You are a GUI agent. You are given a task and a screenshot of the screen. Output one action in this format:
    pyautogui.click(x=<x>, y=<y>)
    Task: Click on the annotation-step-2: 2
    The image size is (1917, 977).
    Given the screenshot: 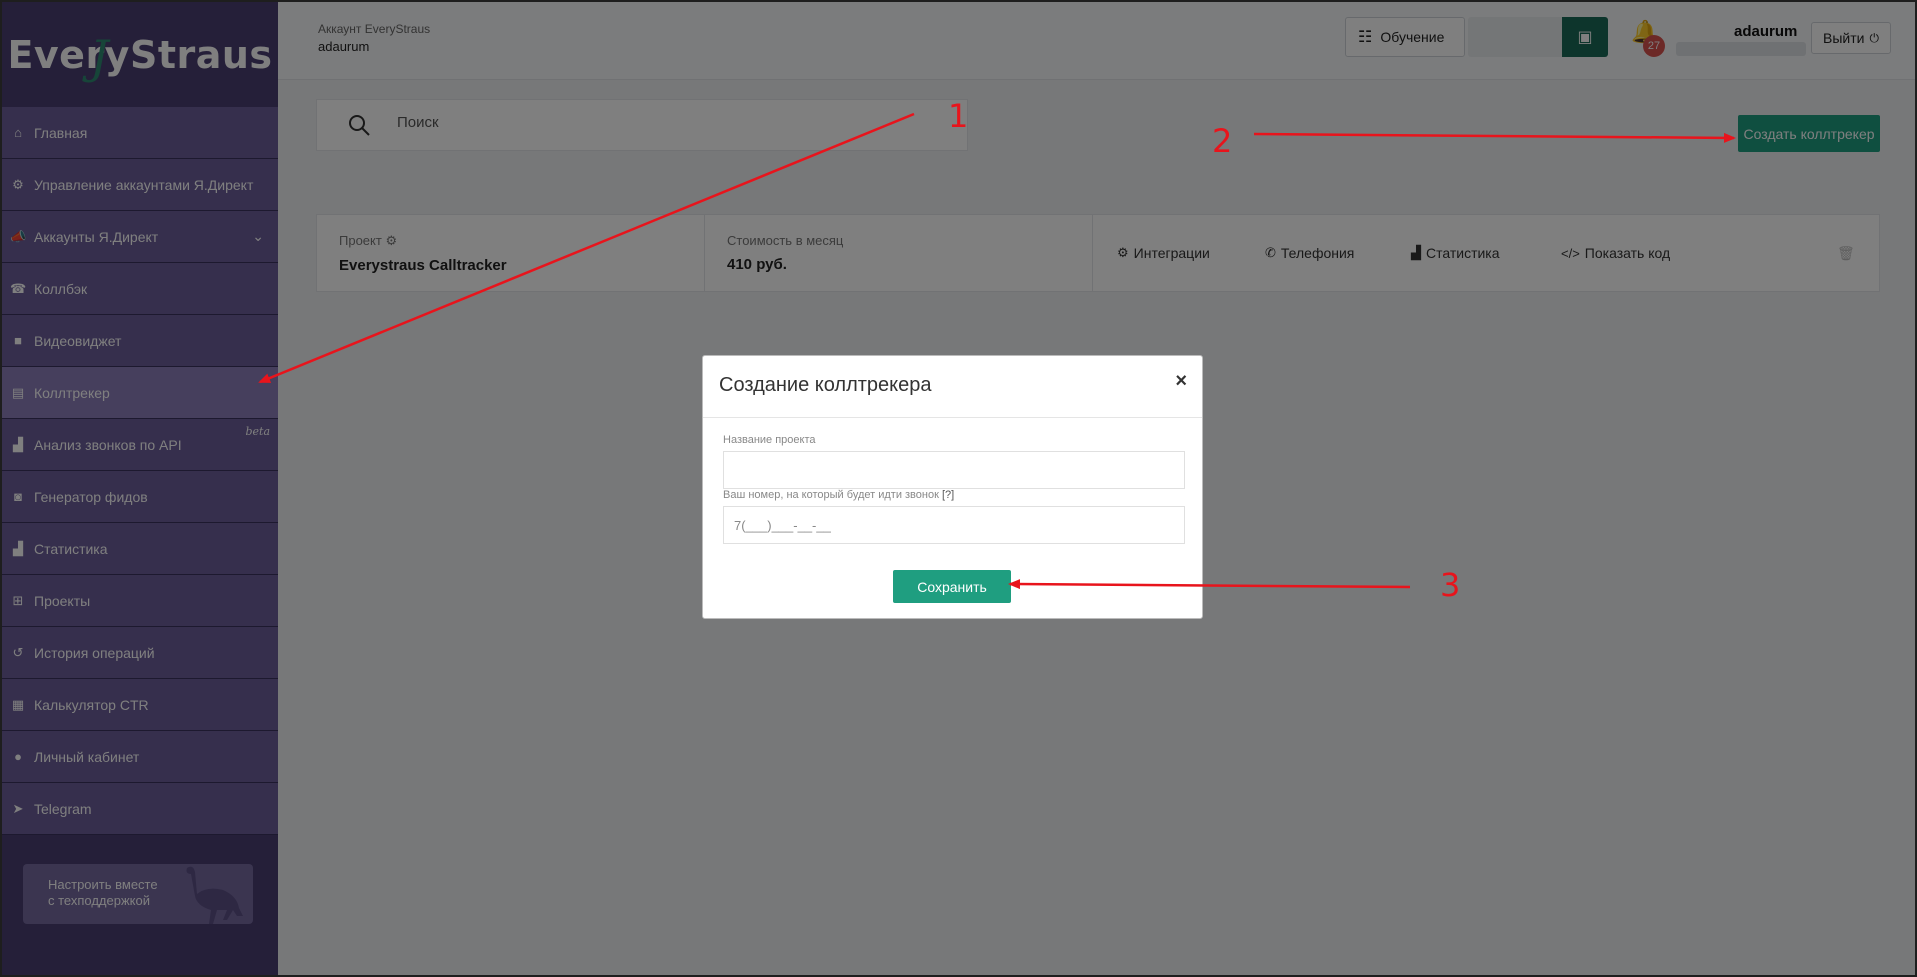 What is the action you would take?
    pyautogui.click(x=1222, y=141)
    